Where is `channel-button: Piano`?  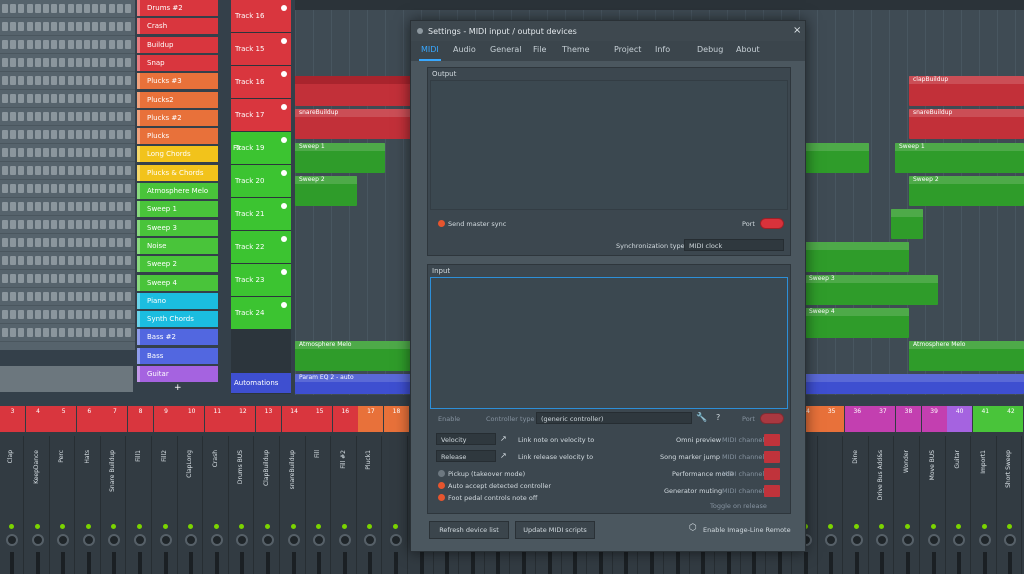 channel-button: Piano is located at coordinates (177, 300).